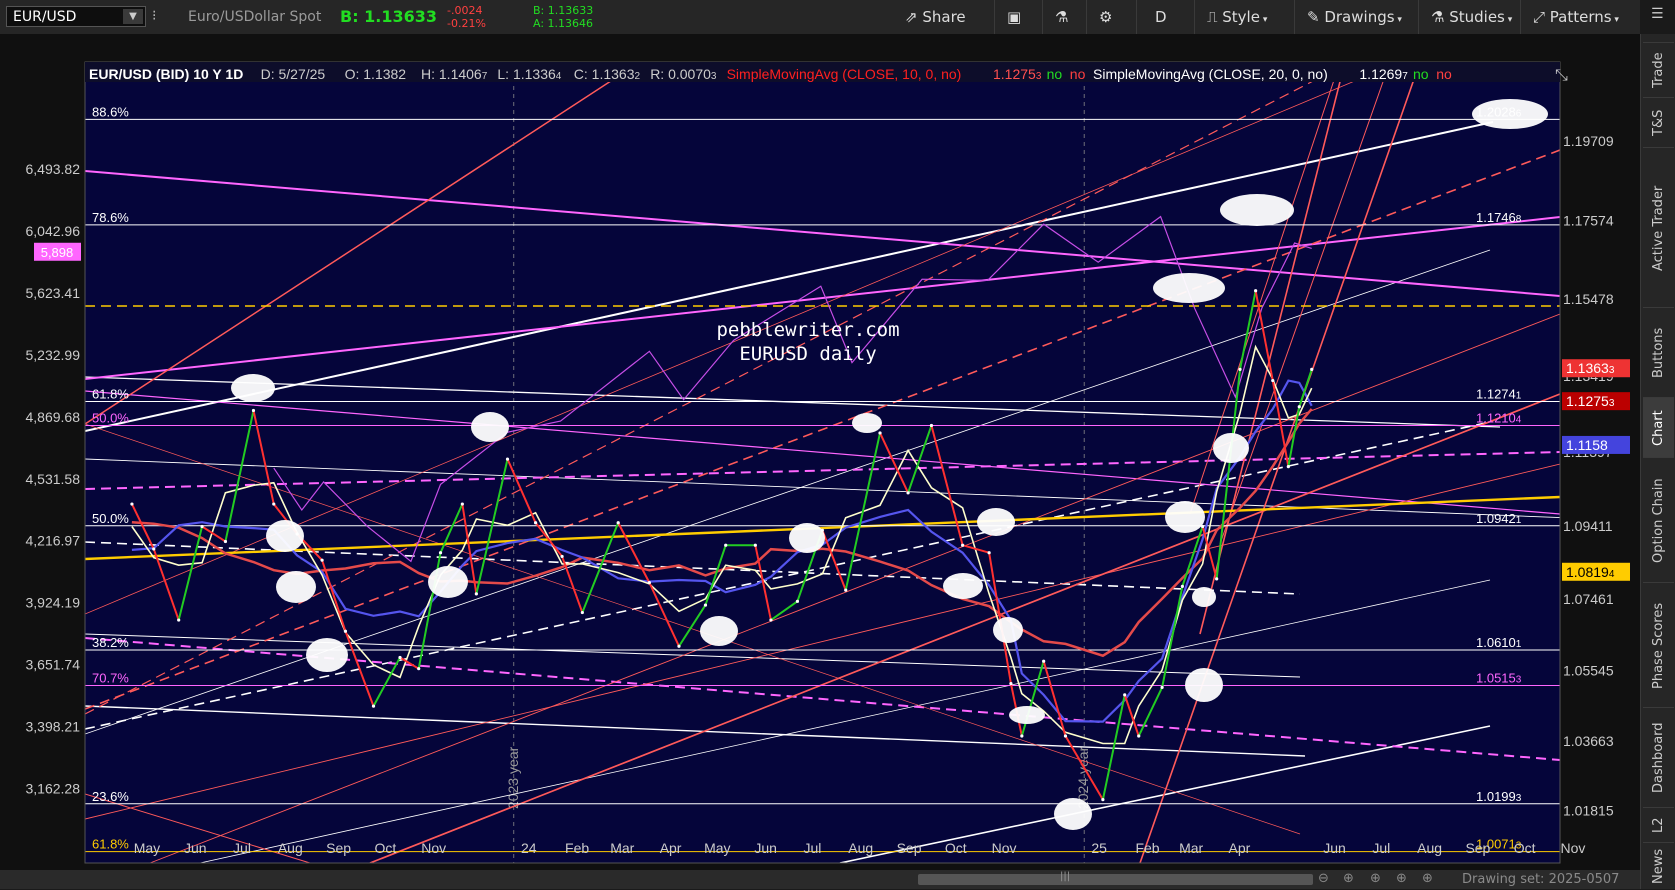 This screenshot has height=890, width=1675. Describe the element at coordinates (466, 23) in the screenshot. I see `pct-change: -0.21%` at that location.